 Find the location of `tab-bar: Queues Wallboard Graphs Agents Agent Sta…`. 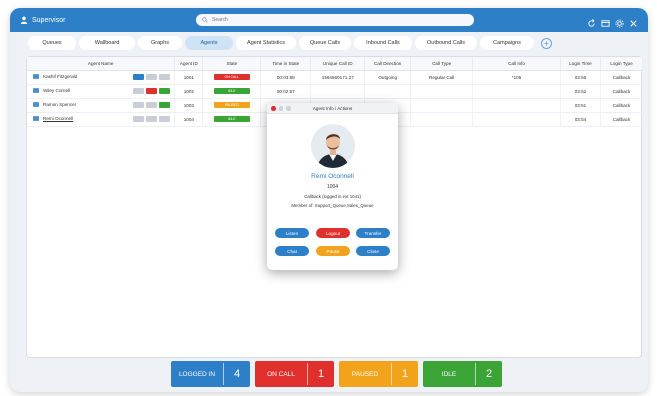

tab-bar: Queues Wallboard Graphs Agents Agent Sta… is located at coordinates (290, 43).